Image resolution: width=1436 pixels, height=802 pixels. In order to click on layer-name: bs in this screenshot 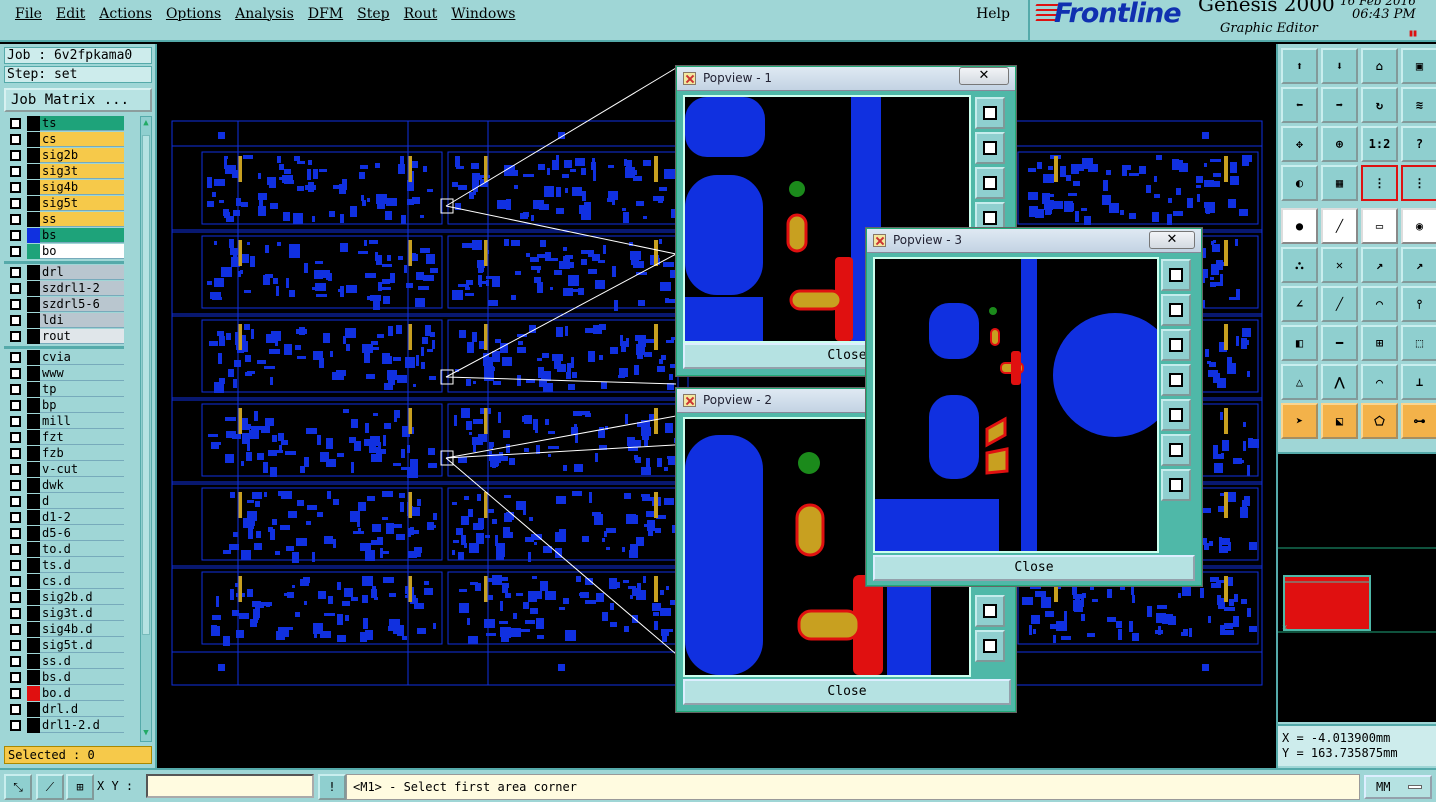, I will do `click(82, 235)`.